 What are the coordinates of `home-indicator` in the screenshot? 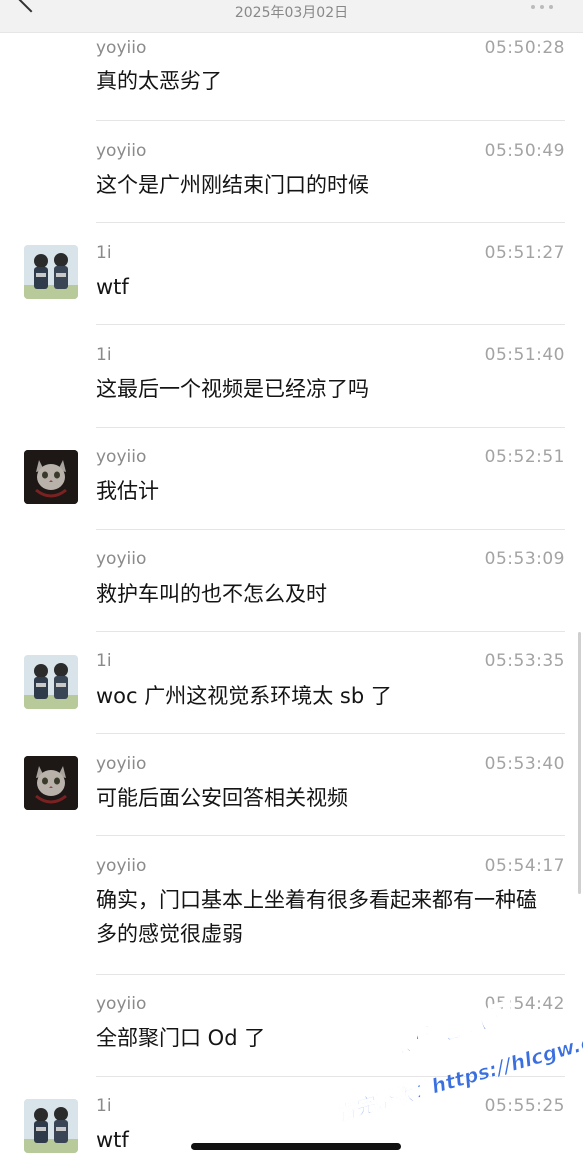 It's located at (296, 1146).